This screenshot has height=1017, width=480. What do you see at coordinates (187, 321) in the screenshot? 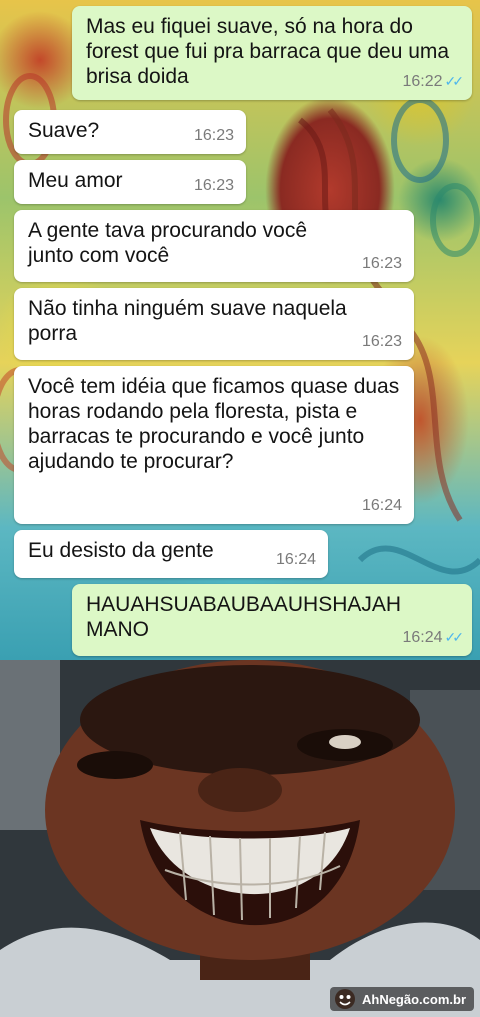
I see `message-text: Não tinha ninguém suave naquela porra` at bounding box center [187, 321].